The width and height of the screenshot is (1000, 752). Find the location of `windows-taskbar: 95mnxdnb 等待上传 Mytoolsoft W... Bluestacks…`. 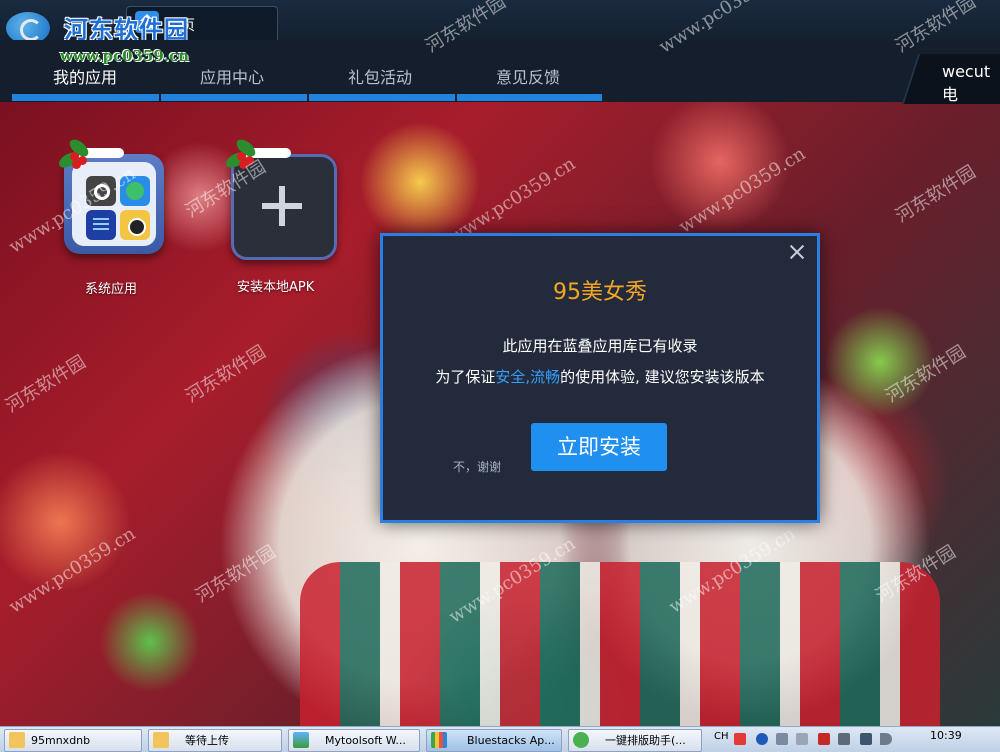

windows-taskbar: 95mnxdnb 等待上传 Mytoolsoft W... Bluestacks… is located at coordinates (500, 739).